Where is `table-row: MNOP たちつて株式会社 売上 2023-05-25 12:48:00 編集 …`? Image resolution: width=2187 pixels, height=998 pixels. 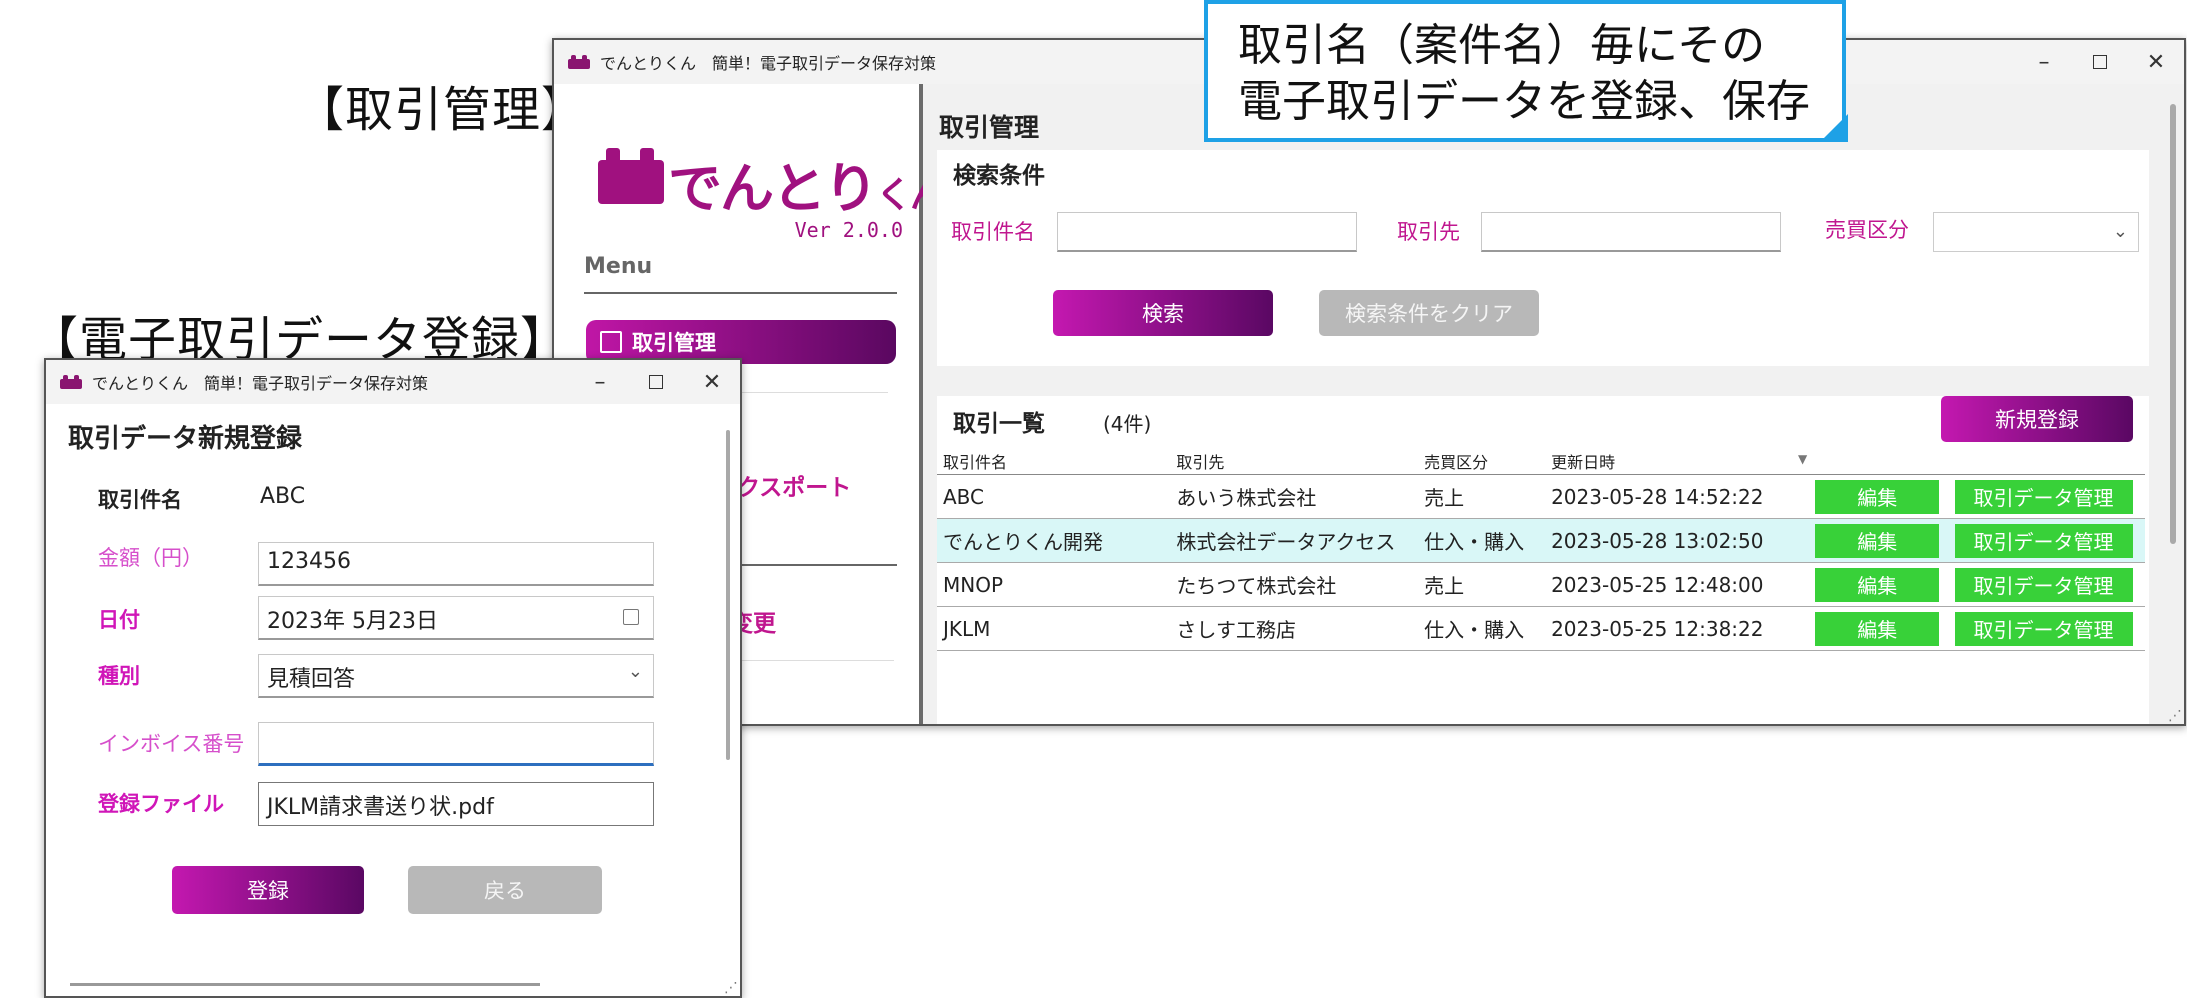
table-row: MNOP たちつて株式会社 売上 2023-05-25 12:48:00 編集 … is located at coordinates (1541, 584).